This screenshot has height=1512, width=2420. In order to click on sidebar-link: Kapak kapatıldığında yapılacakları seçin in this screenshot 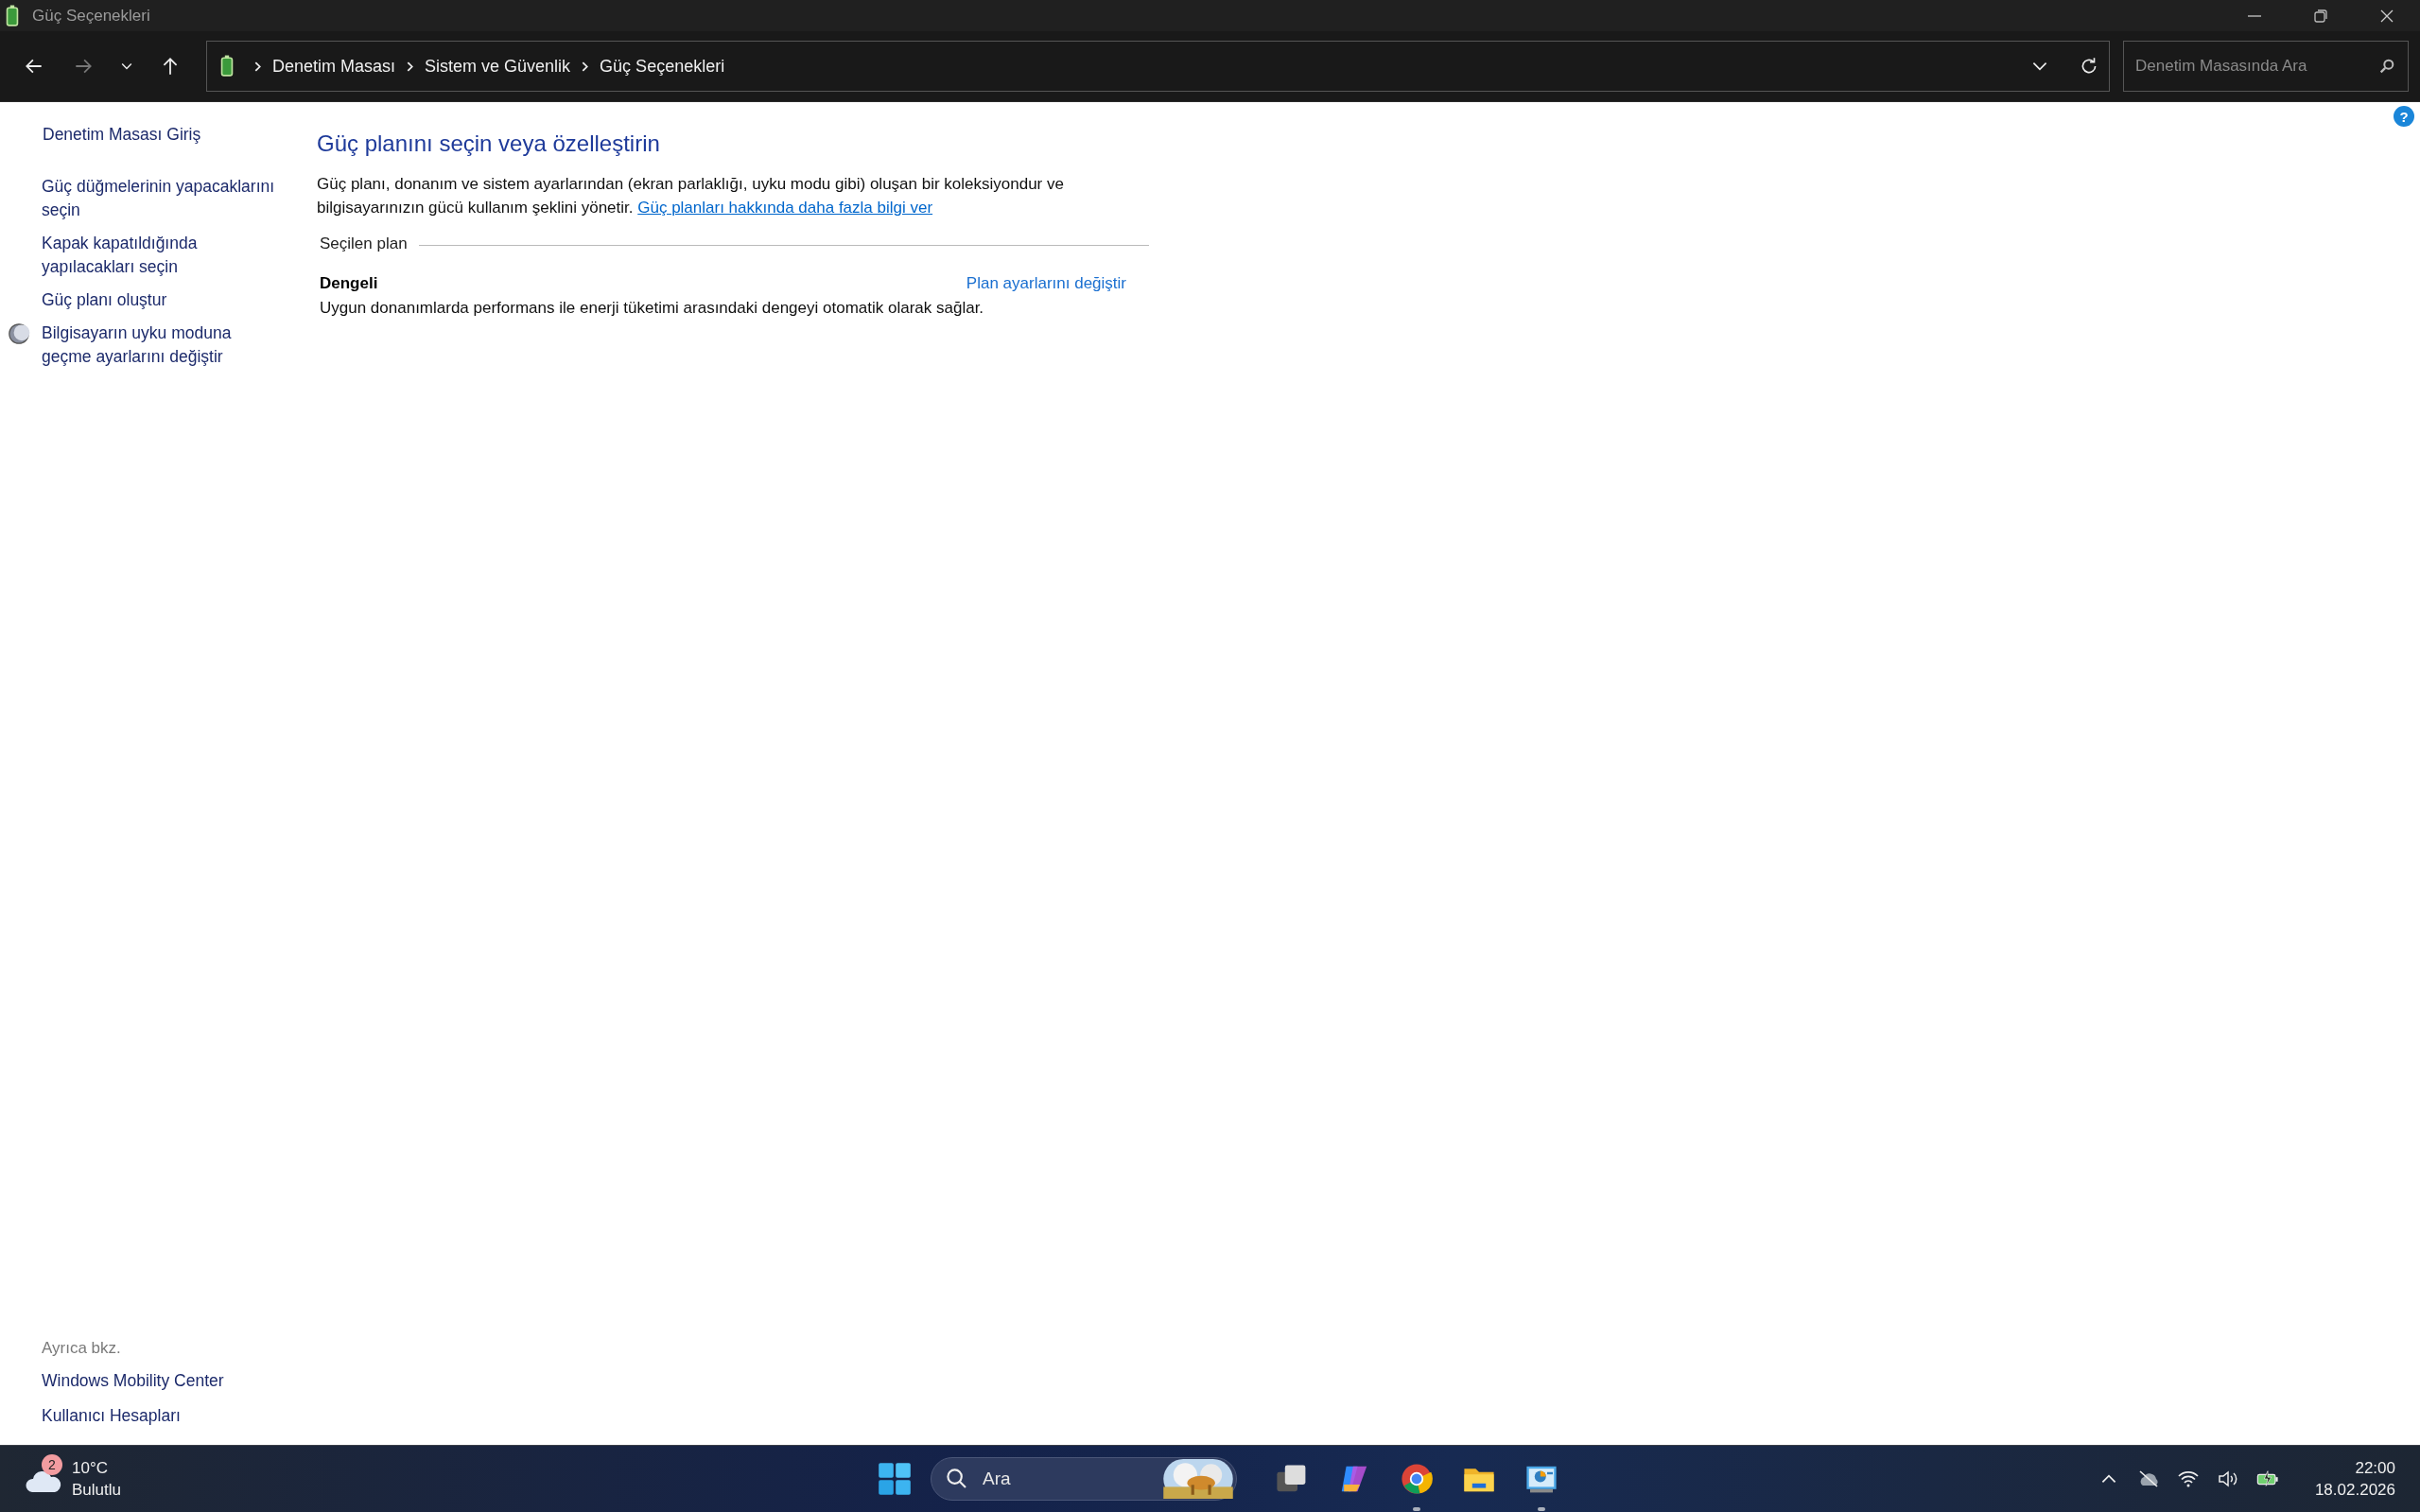, I will do `click(162, 256)`.